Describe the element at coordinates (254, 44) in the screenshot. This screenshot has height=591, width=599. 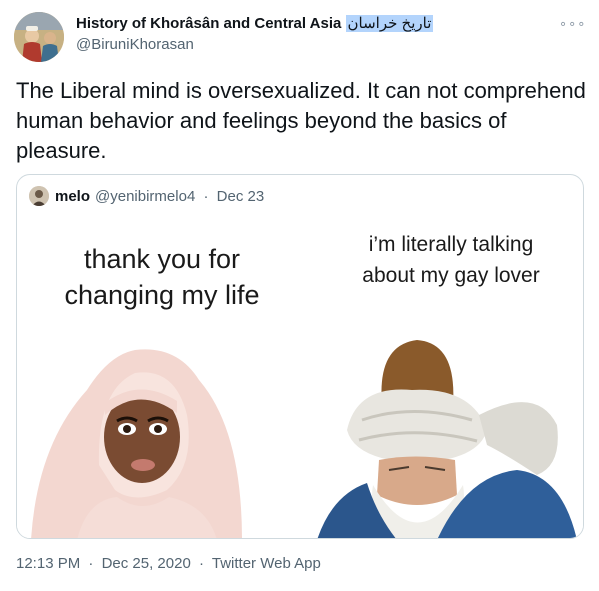
I see `author-handle: @BiruniKhorasan` at that location.